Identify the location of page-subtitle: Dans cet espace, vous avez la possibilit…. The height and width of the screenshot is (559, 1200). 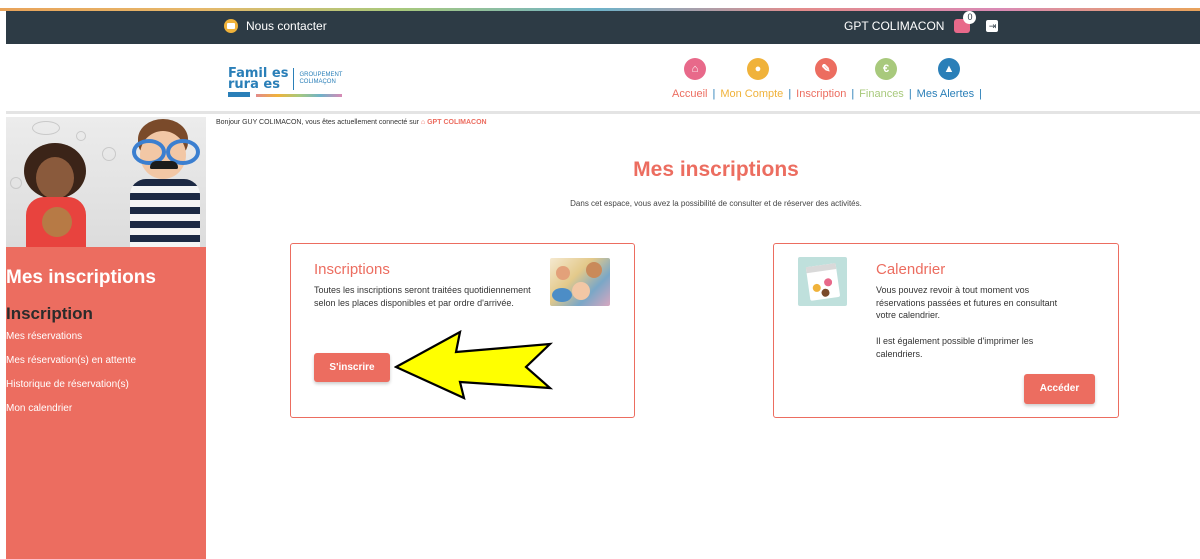
(716, 203).